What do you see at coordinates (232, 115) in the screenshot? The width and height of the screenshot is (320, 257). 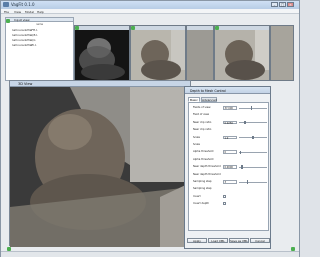 I see `param-row: Field of view` at bounding box center [232, 115].